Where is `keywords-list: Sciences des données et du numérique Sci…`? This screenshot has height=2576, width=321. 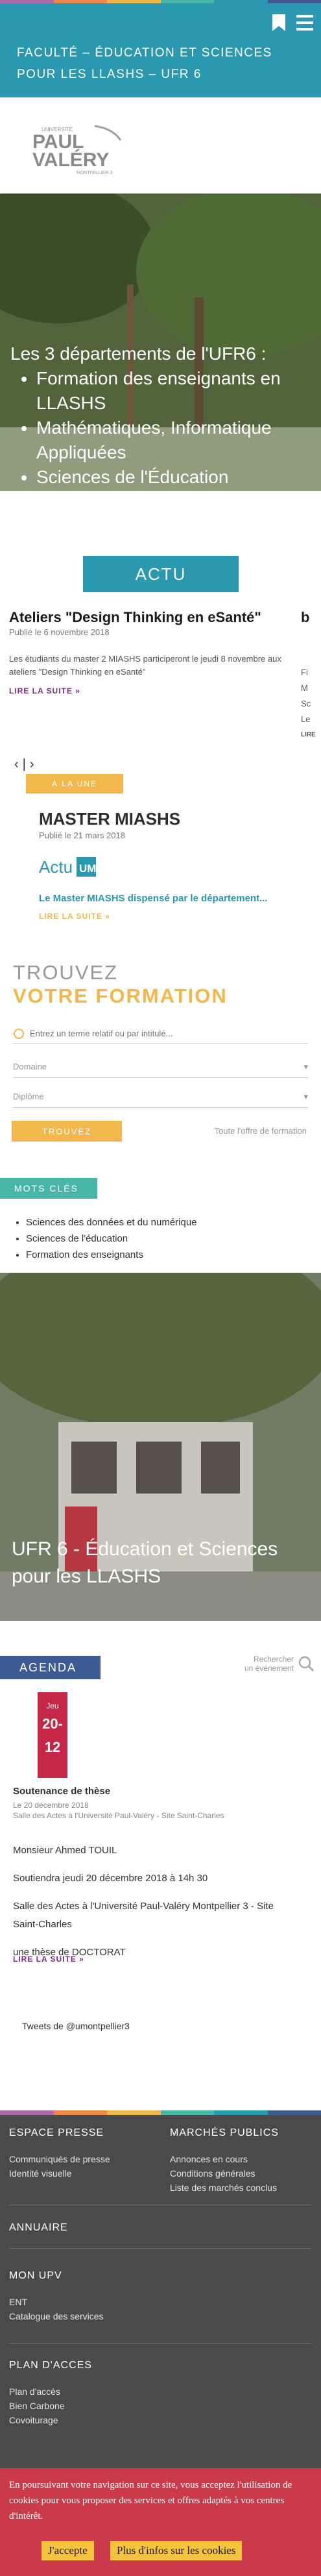
keywords-list: Sciences des données et du numérique Sci… is located at coordinates (105, 1238).